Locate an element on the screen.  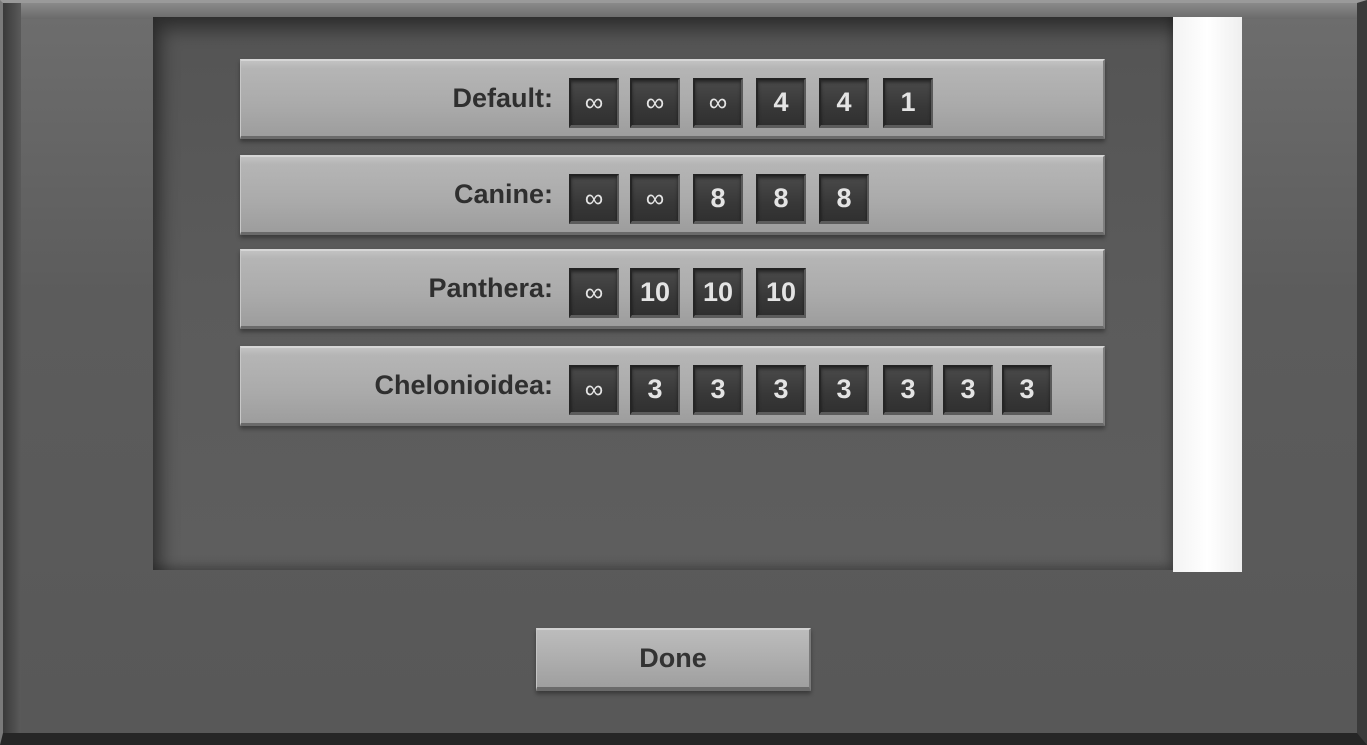
done-button: Done is located at coordinates (673, 659).